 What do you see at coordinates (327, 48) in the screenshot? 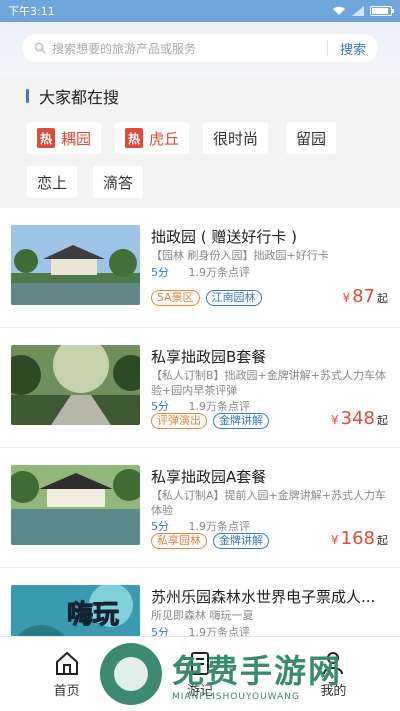
I see `search-divider` at bounding box center [327, 48].